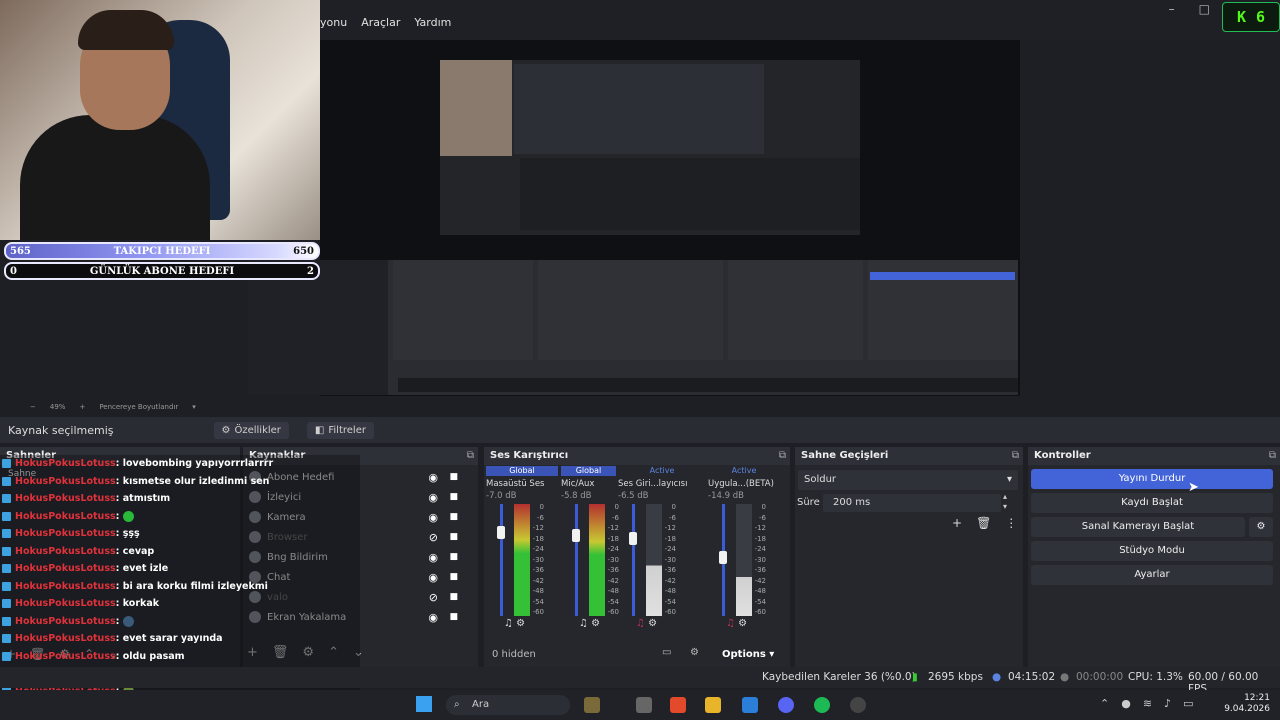 The width and height of the screenshot is (1280, 720). I want to click on settings-button: Ayarlar, so click(1152, 575).